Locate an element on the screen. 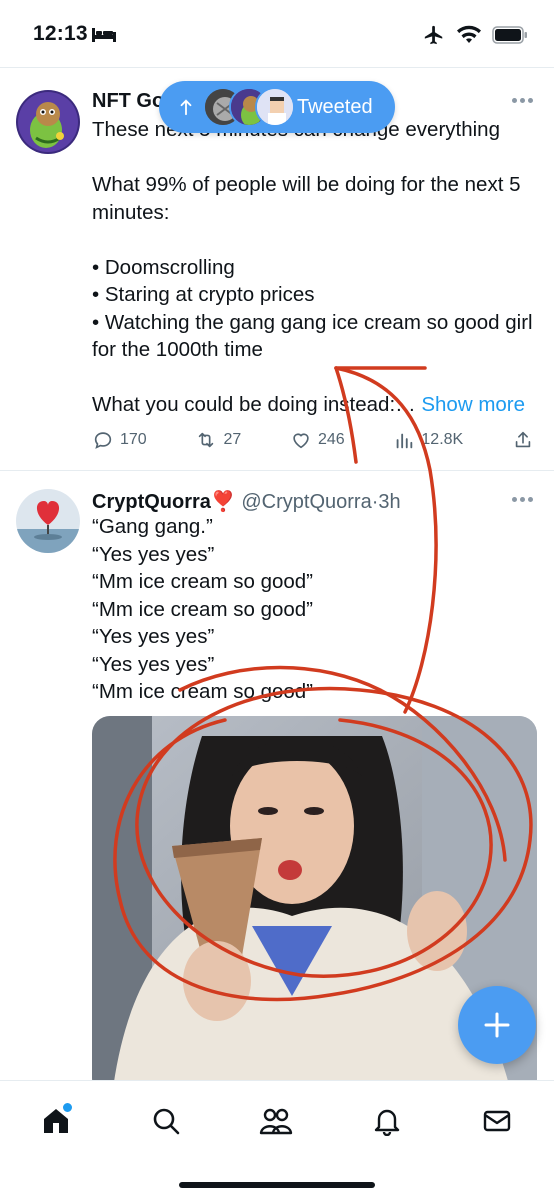 The height and width of the screenshot is (1201, 554). author-handle: @CryptQuorra is located at coordinates (306, 502).